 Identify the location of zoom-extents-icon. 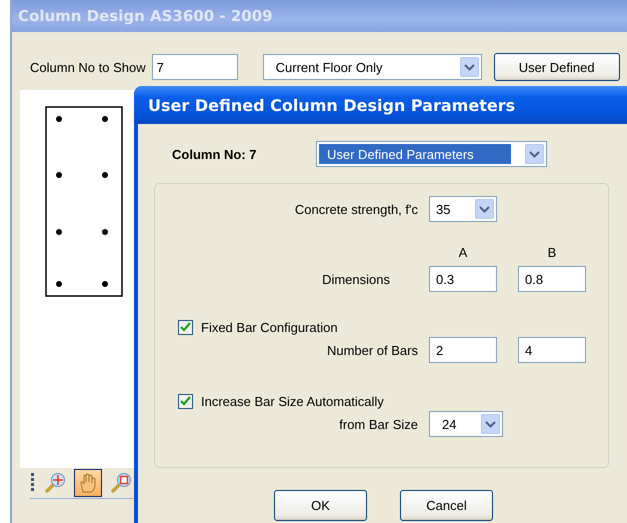
(55, 483).